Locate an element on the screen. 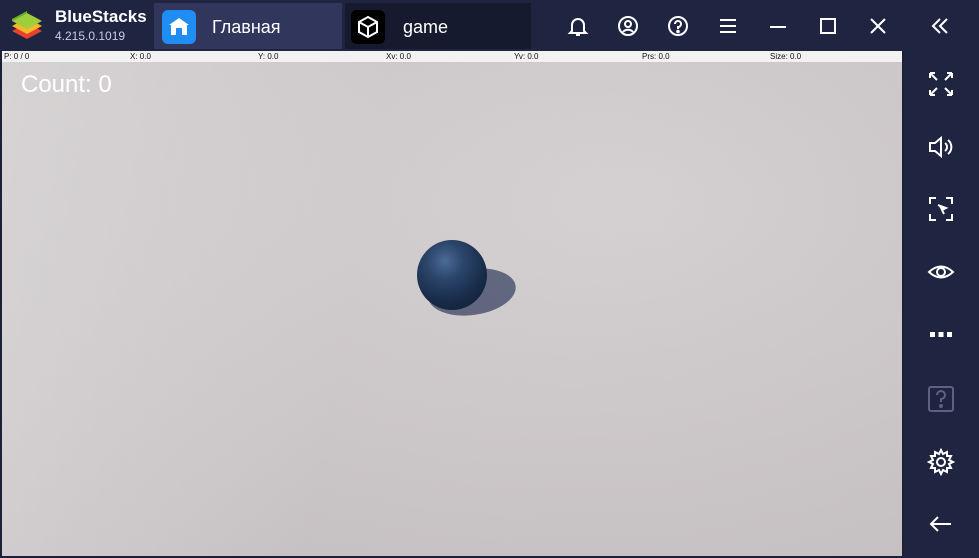 Image resolution: width=979 pixels, height=558 pixels. volume-icon is located at coordinates (941, 147).